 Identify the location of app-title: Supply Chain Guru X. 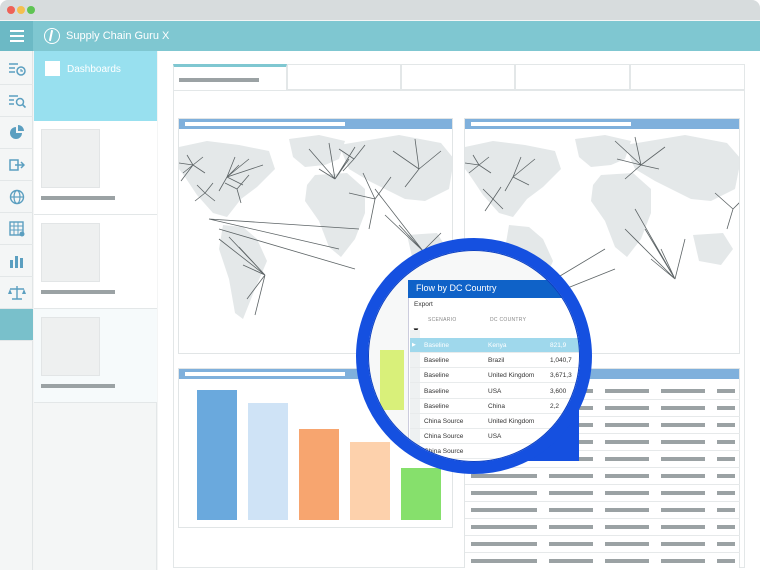
(118, 36).